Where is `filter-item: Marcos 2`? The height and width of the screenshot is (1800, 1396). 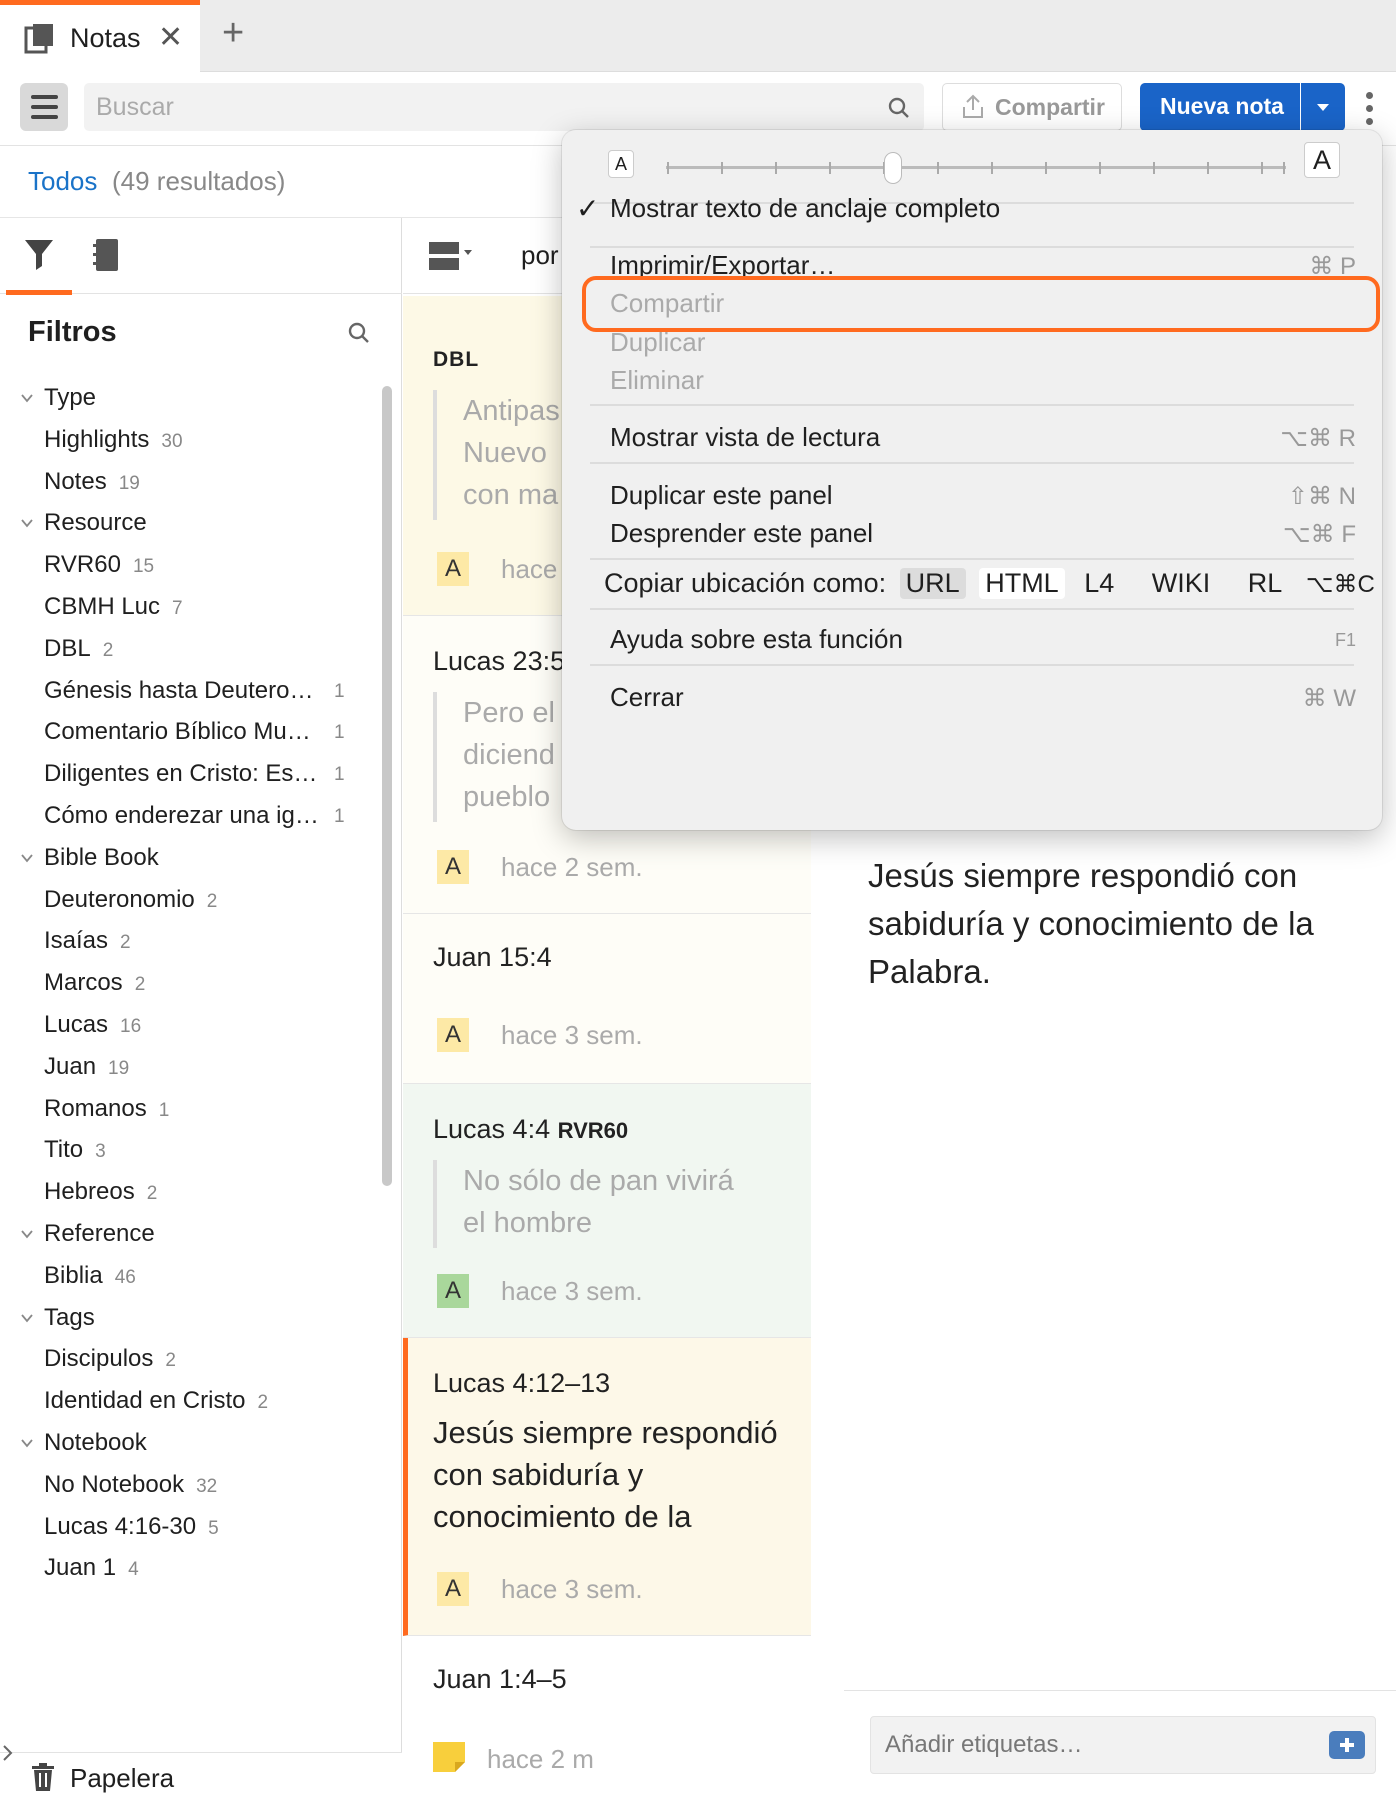
filter-item: Marcos 2 is located at coordinates (190, 981).